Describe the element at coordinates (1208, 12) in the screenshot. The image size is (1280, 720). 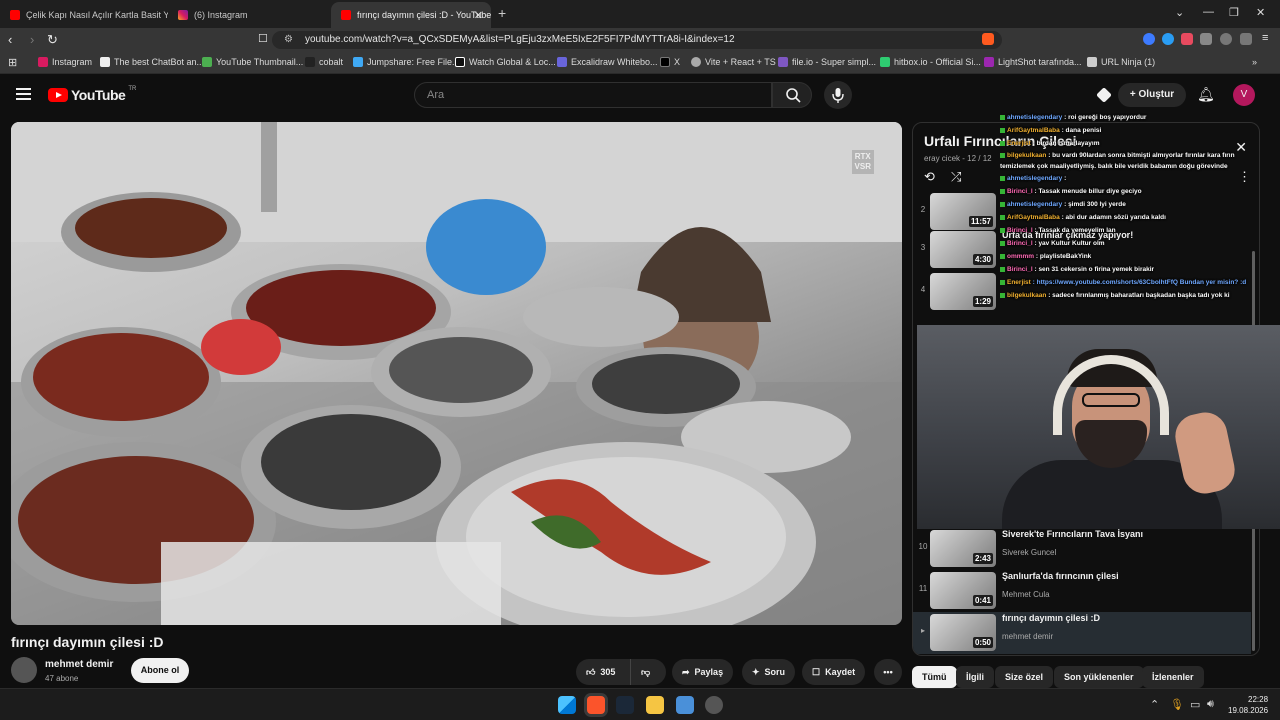
I see `minimize-button: —` at that location.